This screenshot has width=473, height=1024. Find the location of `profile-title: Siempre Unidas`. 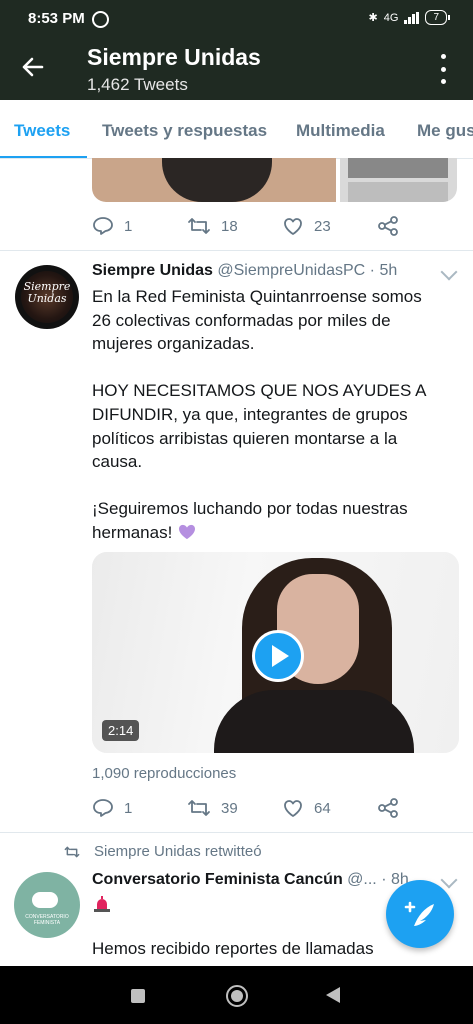

profile-title: Siempre Unidas is located at coordinates (174, 57).